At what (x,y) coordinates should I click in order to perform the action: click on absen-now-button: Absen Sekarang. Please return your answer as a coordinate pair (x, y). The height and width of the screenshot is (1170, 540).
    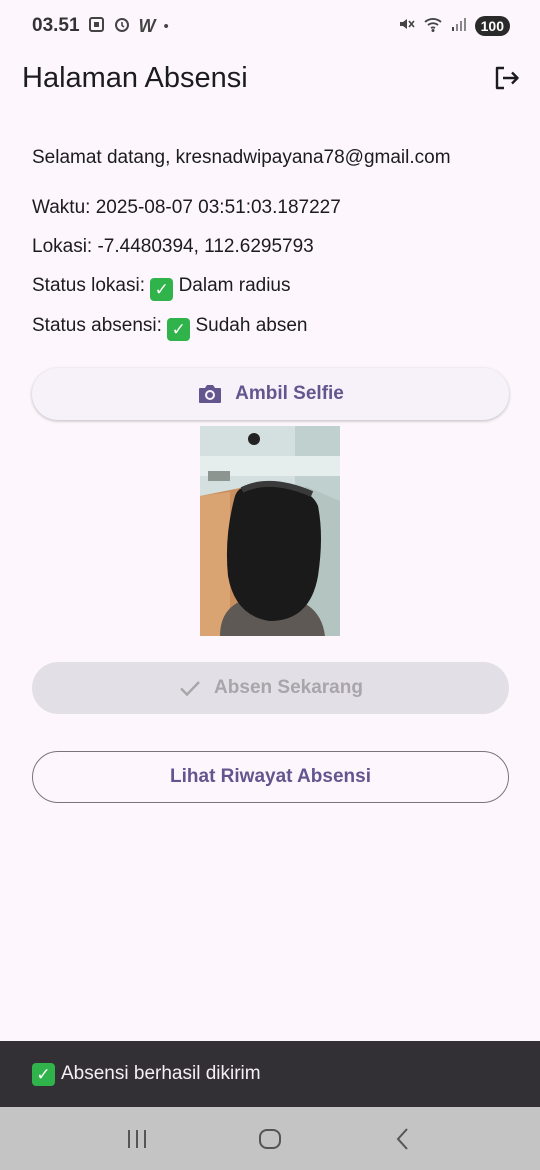
    Looking at the image, I should click on (270, 688).